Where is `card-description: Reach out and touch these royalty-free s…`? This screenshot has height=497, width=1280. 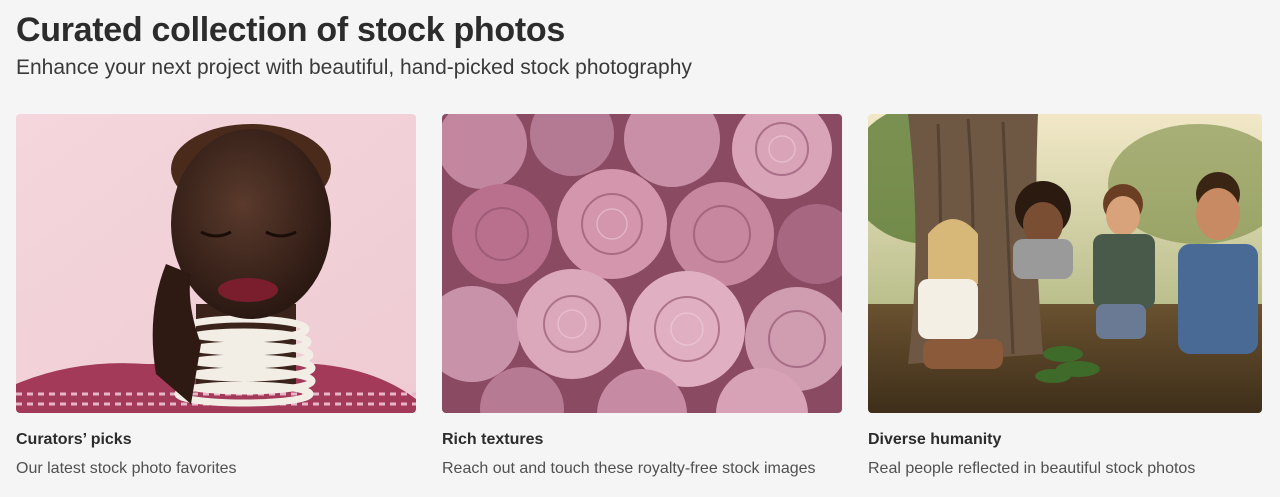 card-description: Reach out and touch these royalty-free s… is located at coordinates (629, 468).